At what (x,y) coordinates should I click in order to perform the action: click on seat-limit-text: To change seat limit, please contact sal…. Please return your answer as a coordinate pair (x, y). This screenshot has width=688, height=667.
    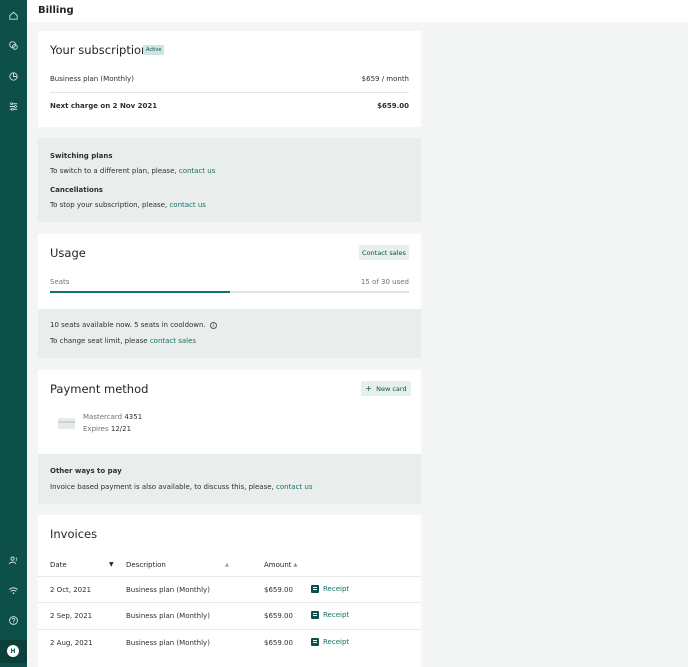
    Looking at the image, I should click on (123, 341).